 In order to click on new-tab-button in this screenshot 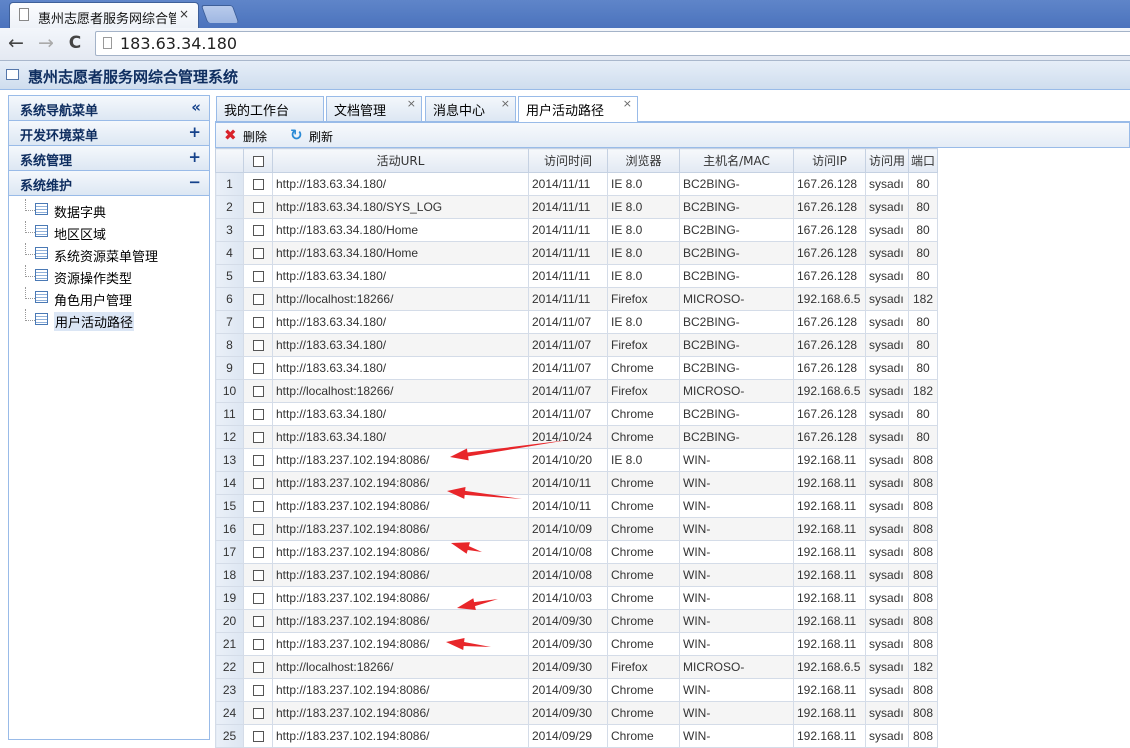, I will do `click(220, 14)`.